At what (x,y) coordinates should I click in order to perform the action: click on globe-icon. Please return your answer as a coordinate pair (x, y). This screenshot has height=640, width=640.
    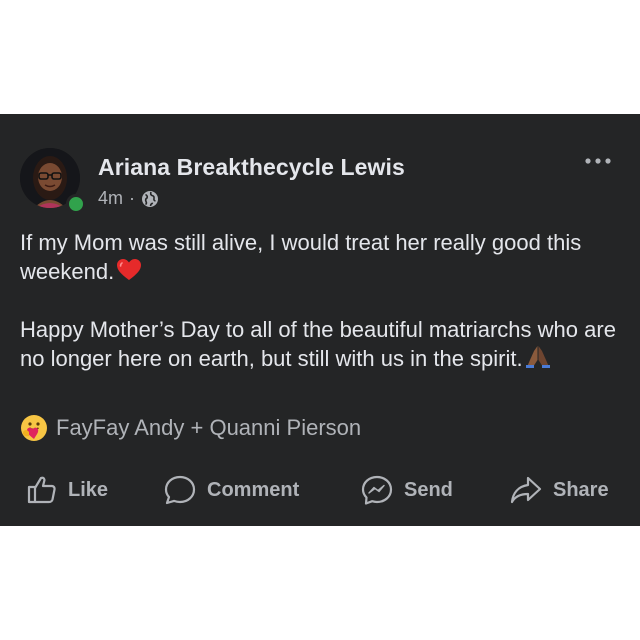
    Looking at the image, I should click on (150, 199).